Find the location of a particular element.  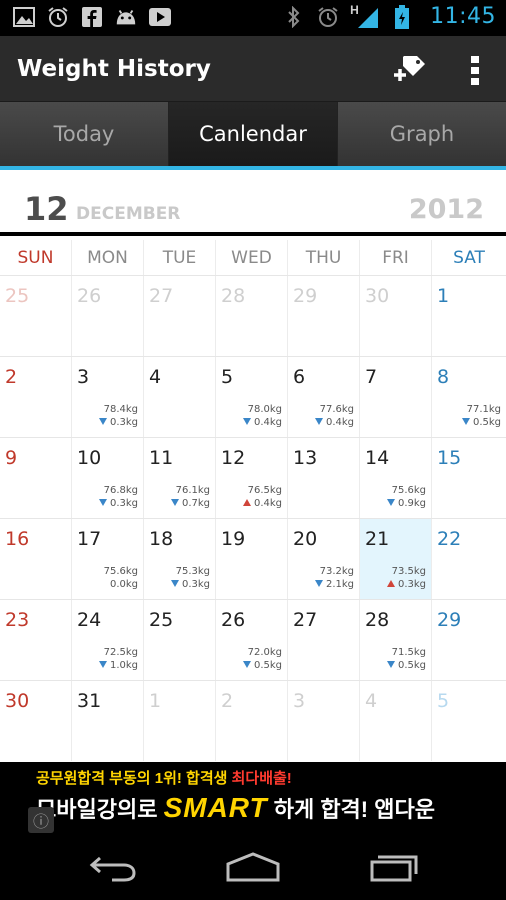

action-bar: Weight History is located at coordinates (253, 69).